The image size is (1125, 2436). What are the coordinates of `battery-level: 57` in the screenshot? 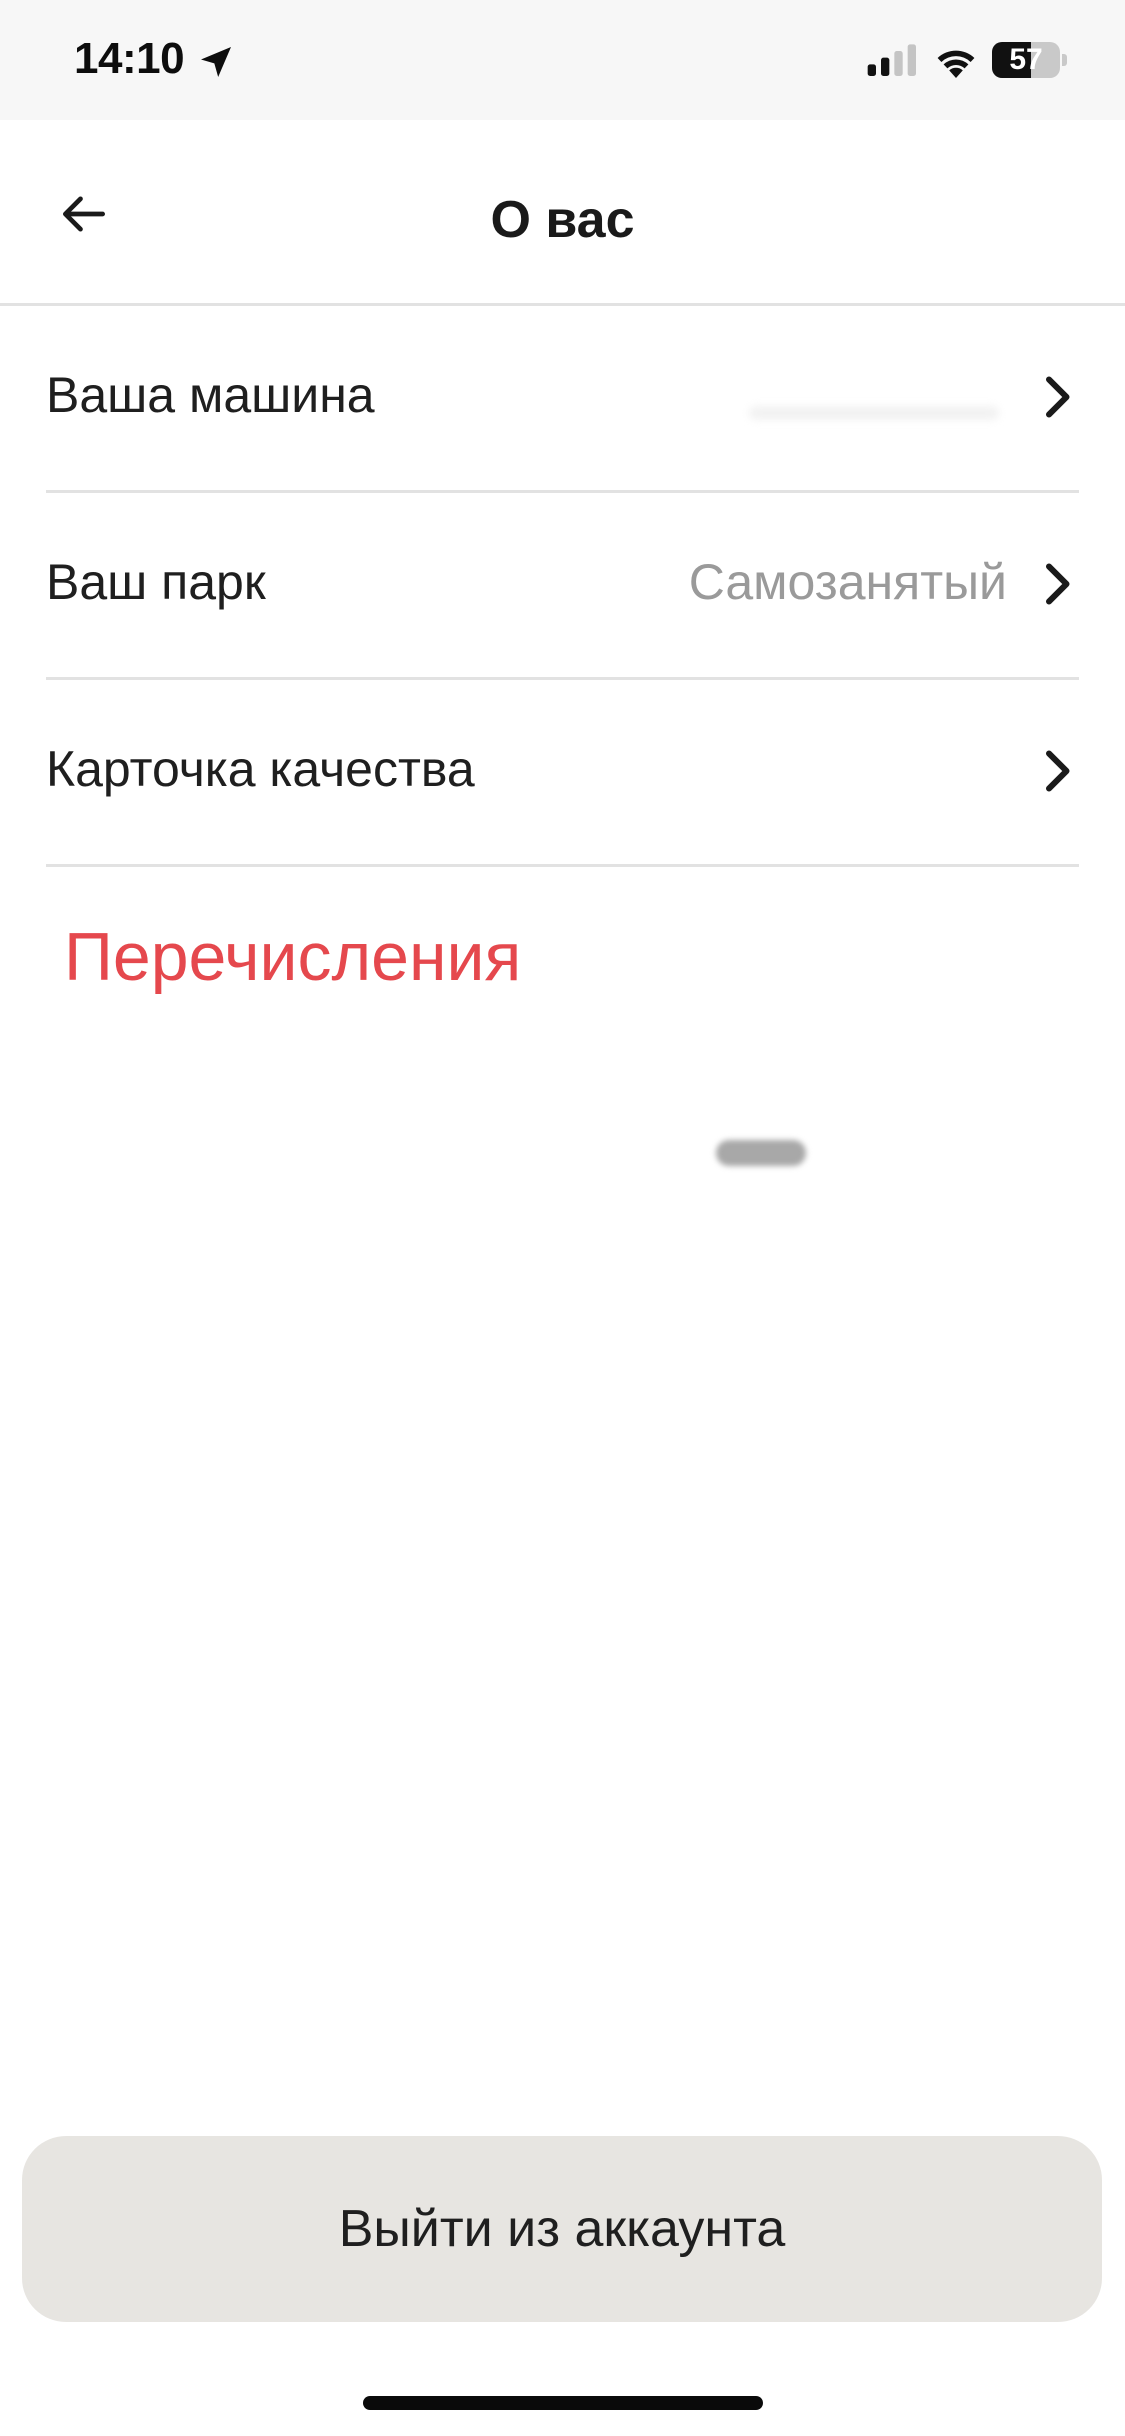 It's located at (1026, 59).